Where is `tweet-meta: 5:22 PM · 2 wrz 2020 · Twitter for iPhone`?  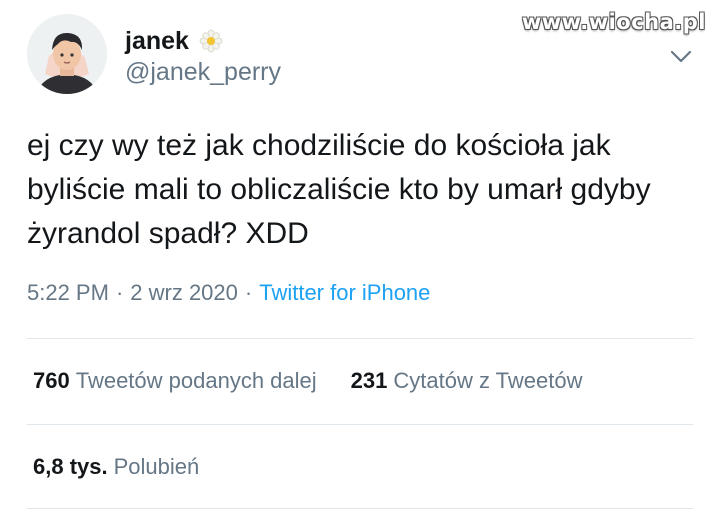 tweet-meta: 5:22 PM · 2 wrz 2020 · Twitter for iPhone is located at coordinates (228, 293).